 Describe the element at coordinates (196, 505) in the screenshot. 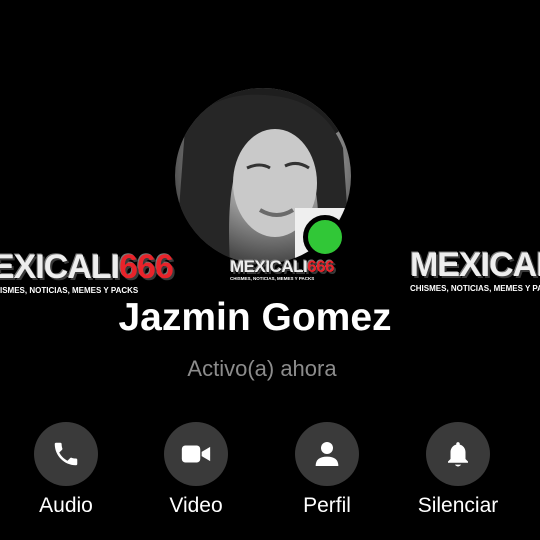

I see `video-label: Video` at that location.